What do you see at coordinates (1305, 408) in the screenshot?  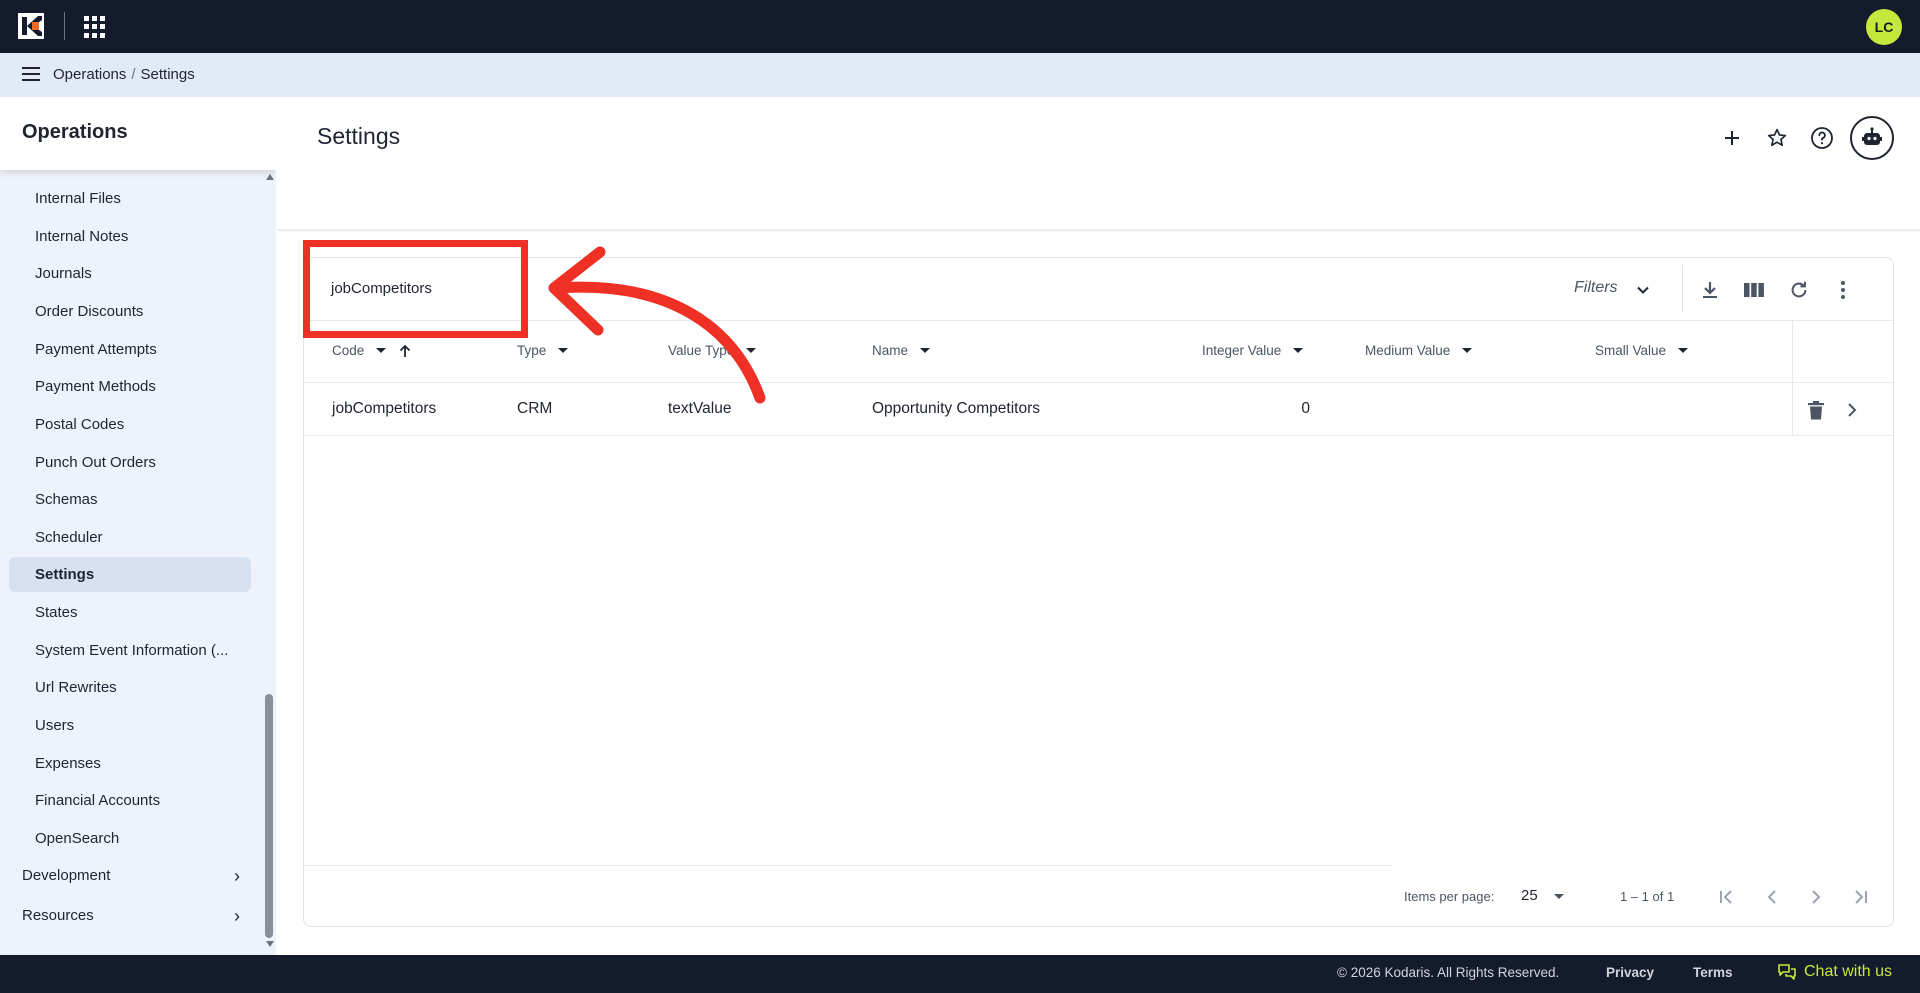 I see `cell-integer-value: 0` at bounding box center [1305, 408].